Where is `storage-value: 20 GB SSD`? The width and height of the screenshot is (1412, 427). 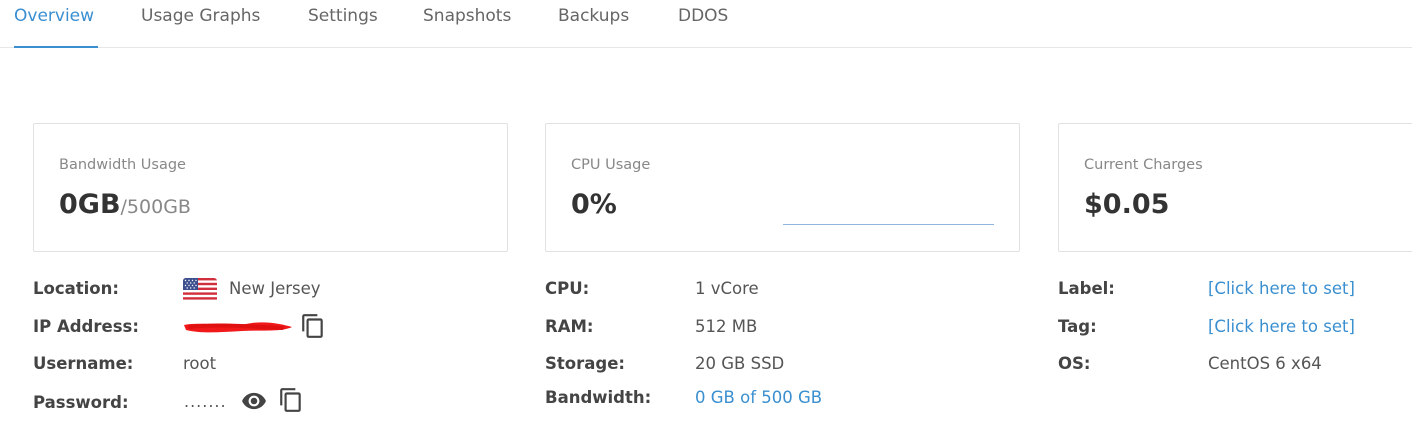 storage-value: 20 GB SSD is located at coordinates (740, 363).